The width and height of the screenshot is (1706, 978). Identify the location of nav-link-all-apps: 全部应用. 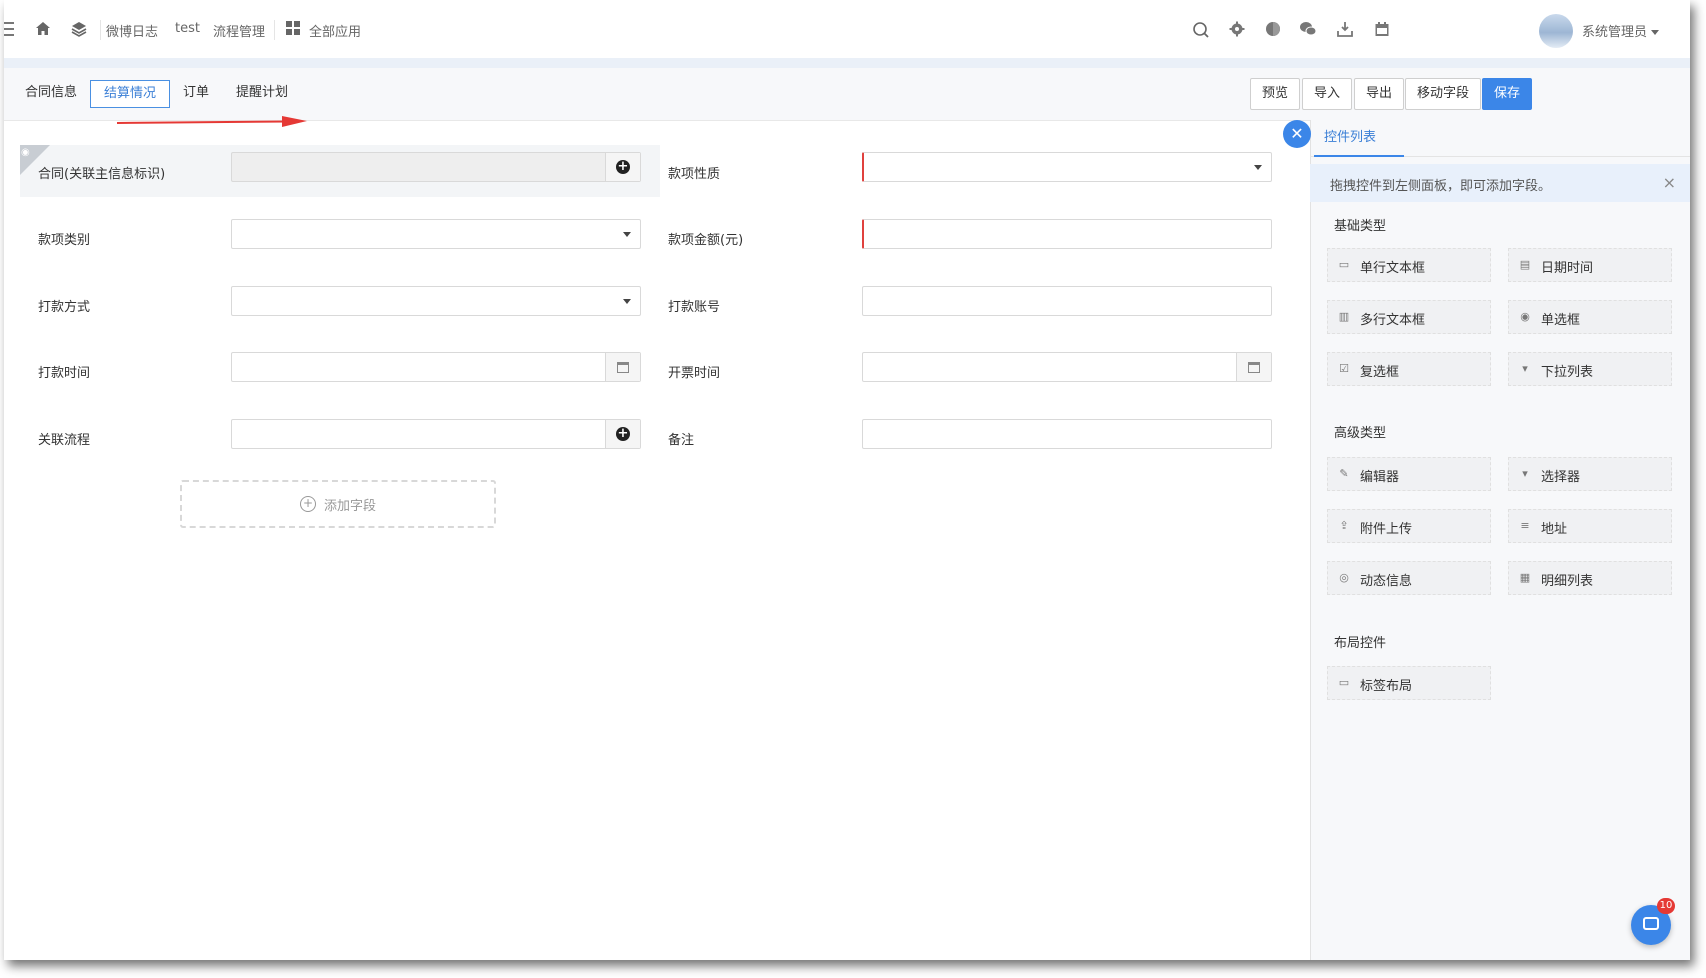
(335, 30).